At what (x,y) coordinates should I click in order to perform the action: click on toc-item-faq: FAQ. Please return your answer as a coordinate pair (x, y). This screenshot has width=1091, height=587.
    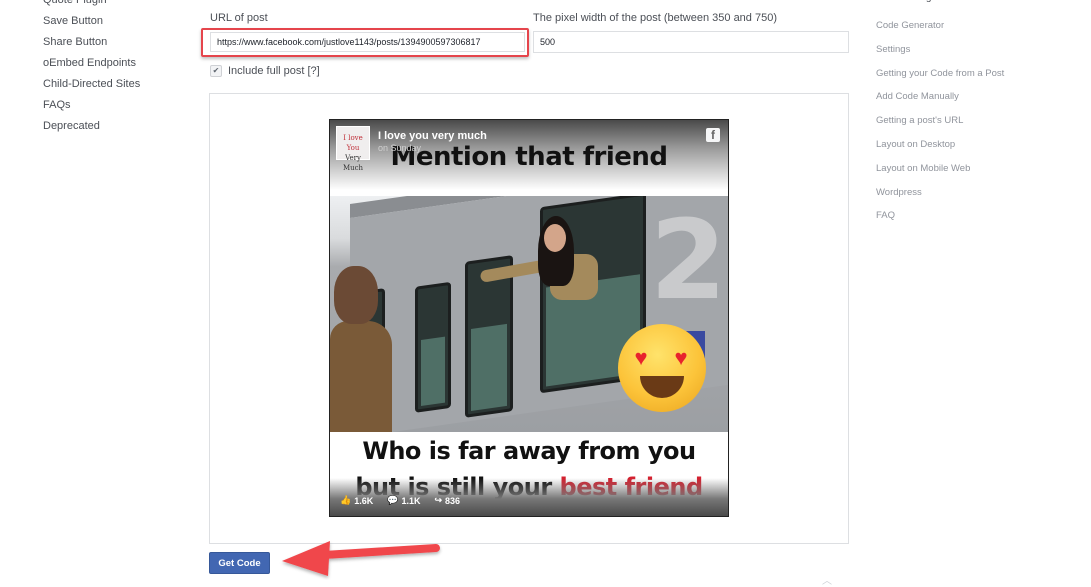
    Looking at the image, I should click on (976, 220).